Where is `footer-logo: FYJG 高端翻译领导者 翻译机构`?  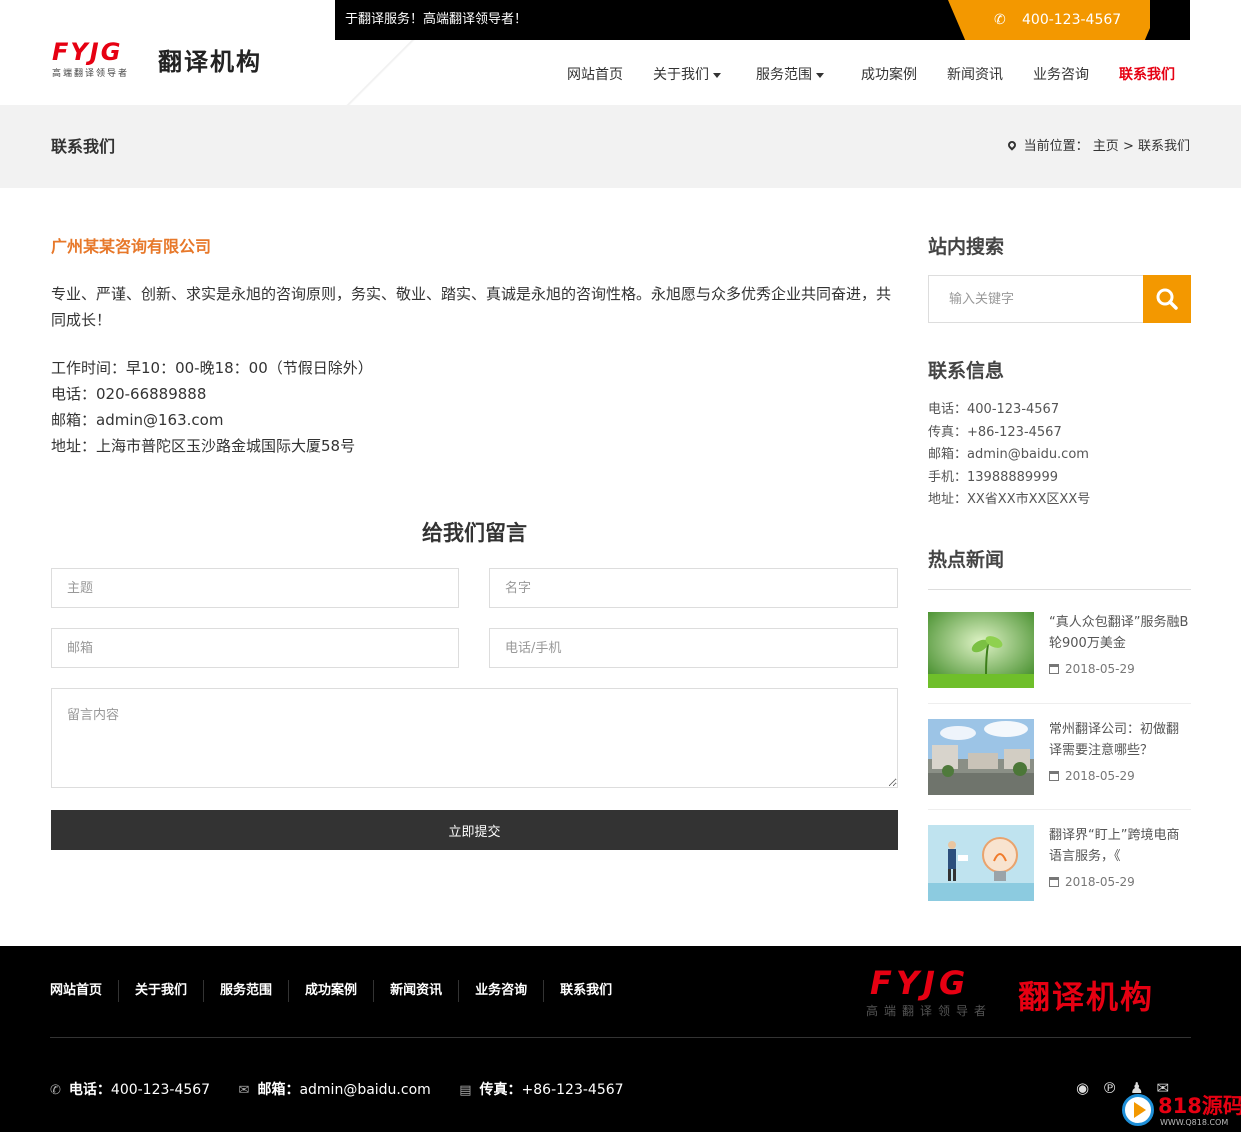
footer-logo: FYJG 高端翻译领导者 翻译机构 is located at coordinates (1026, 994).